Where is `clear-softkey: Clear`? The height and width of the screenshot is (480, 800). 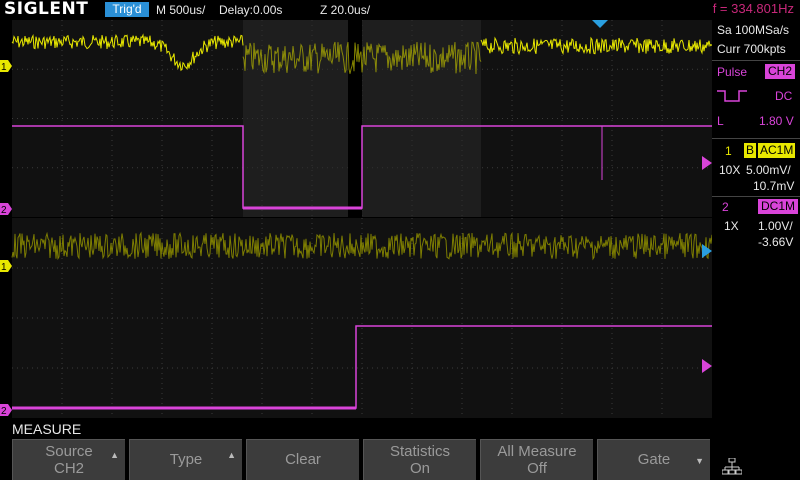 clear-softkey: Clear is located at coordinates (302, 459).